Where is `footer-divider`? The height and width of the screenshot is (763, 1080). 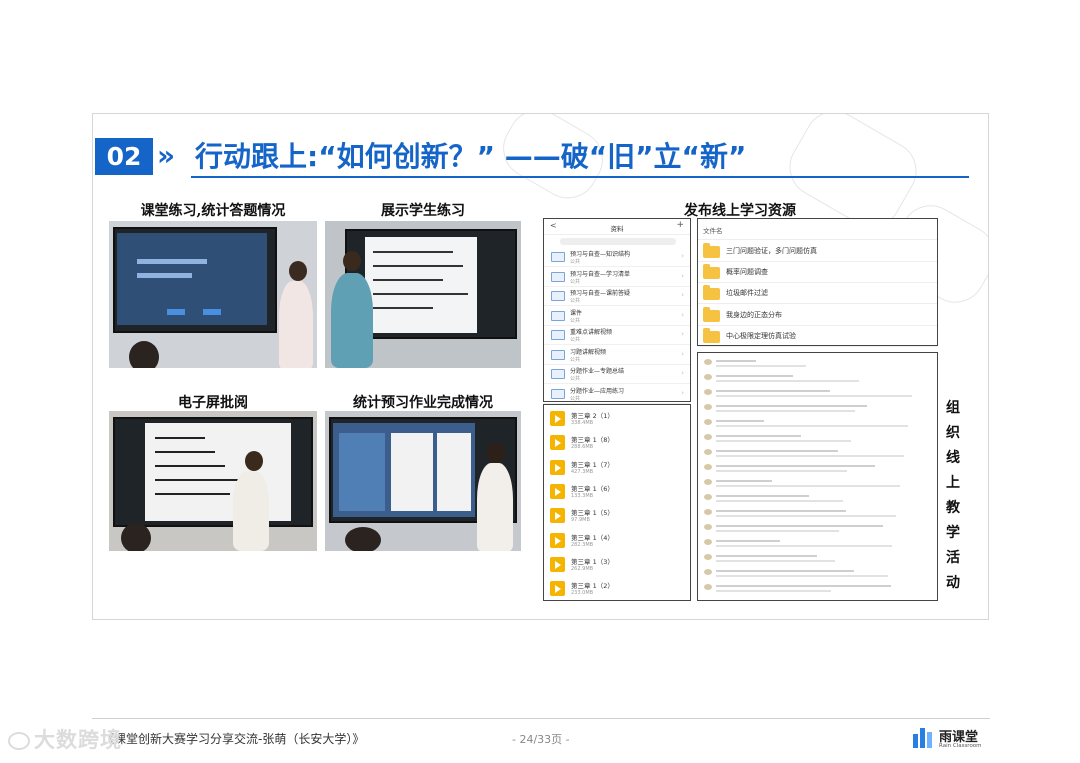 footer-divider is located at coordinates (541, 718).